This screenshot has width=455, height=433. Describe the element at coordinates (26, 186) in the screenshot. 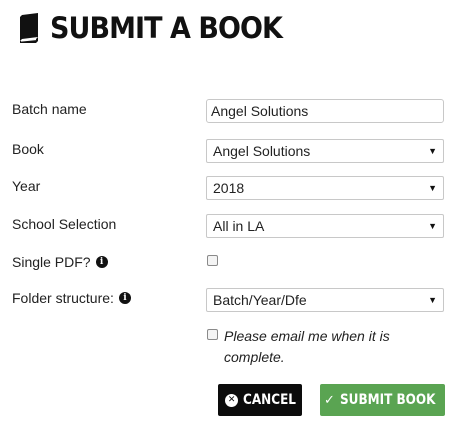

I see `year-label: Year` at that location.